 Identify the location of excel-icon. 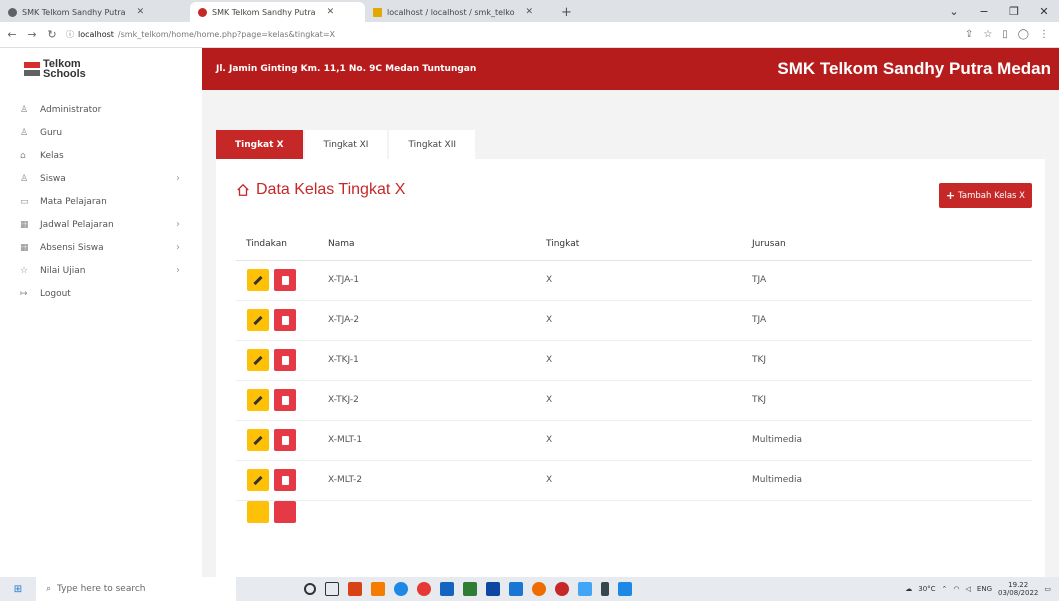
(470, 589).